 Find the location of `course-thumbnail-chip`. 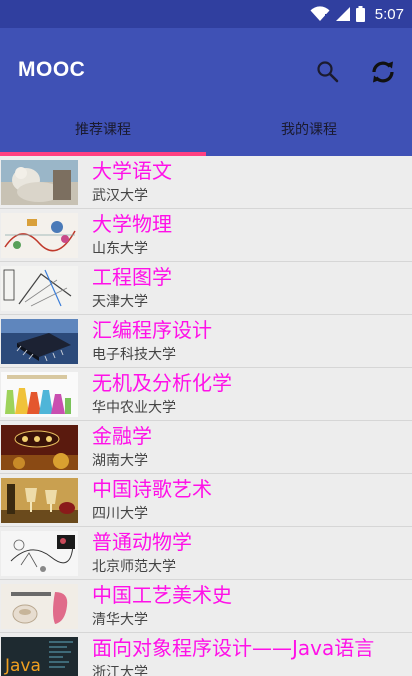

course-thumbnail-chip is located at coordinates (39, 341).